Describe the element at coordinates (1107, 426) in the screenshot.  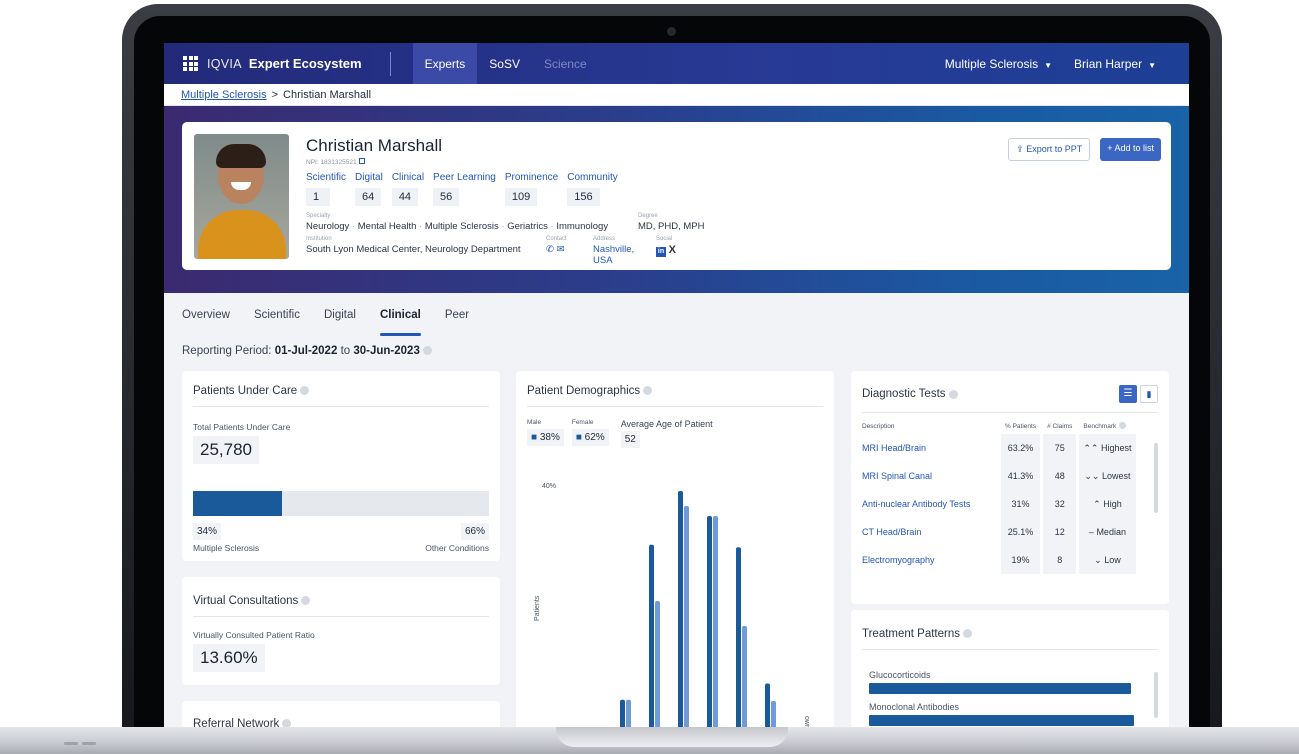
I see `column-header: Benchmark` at that location.